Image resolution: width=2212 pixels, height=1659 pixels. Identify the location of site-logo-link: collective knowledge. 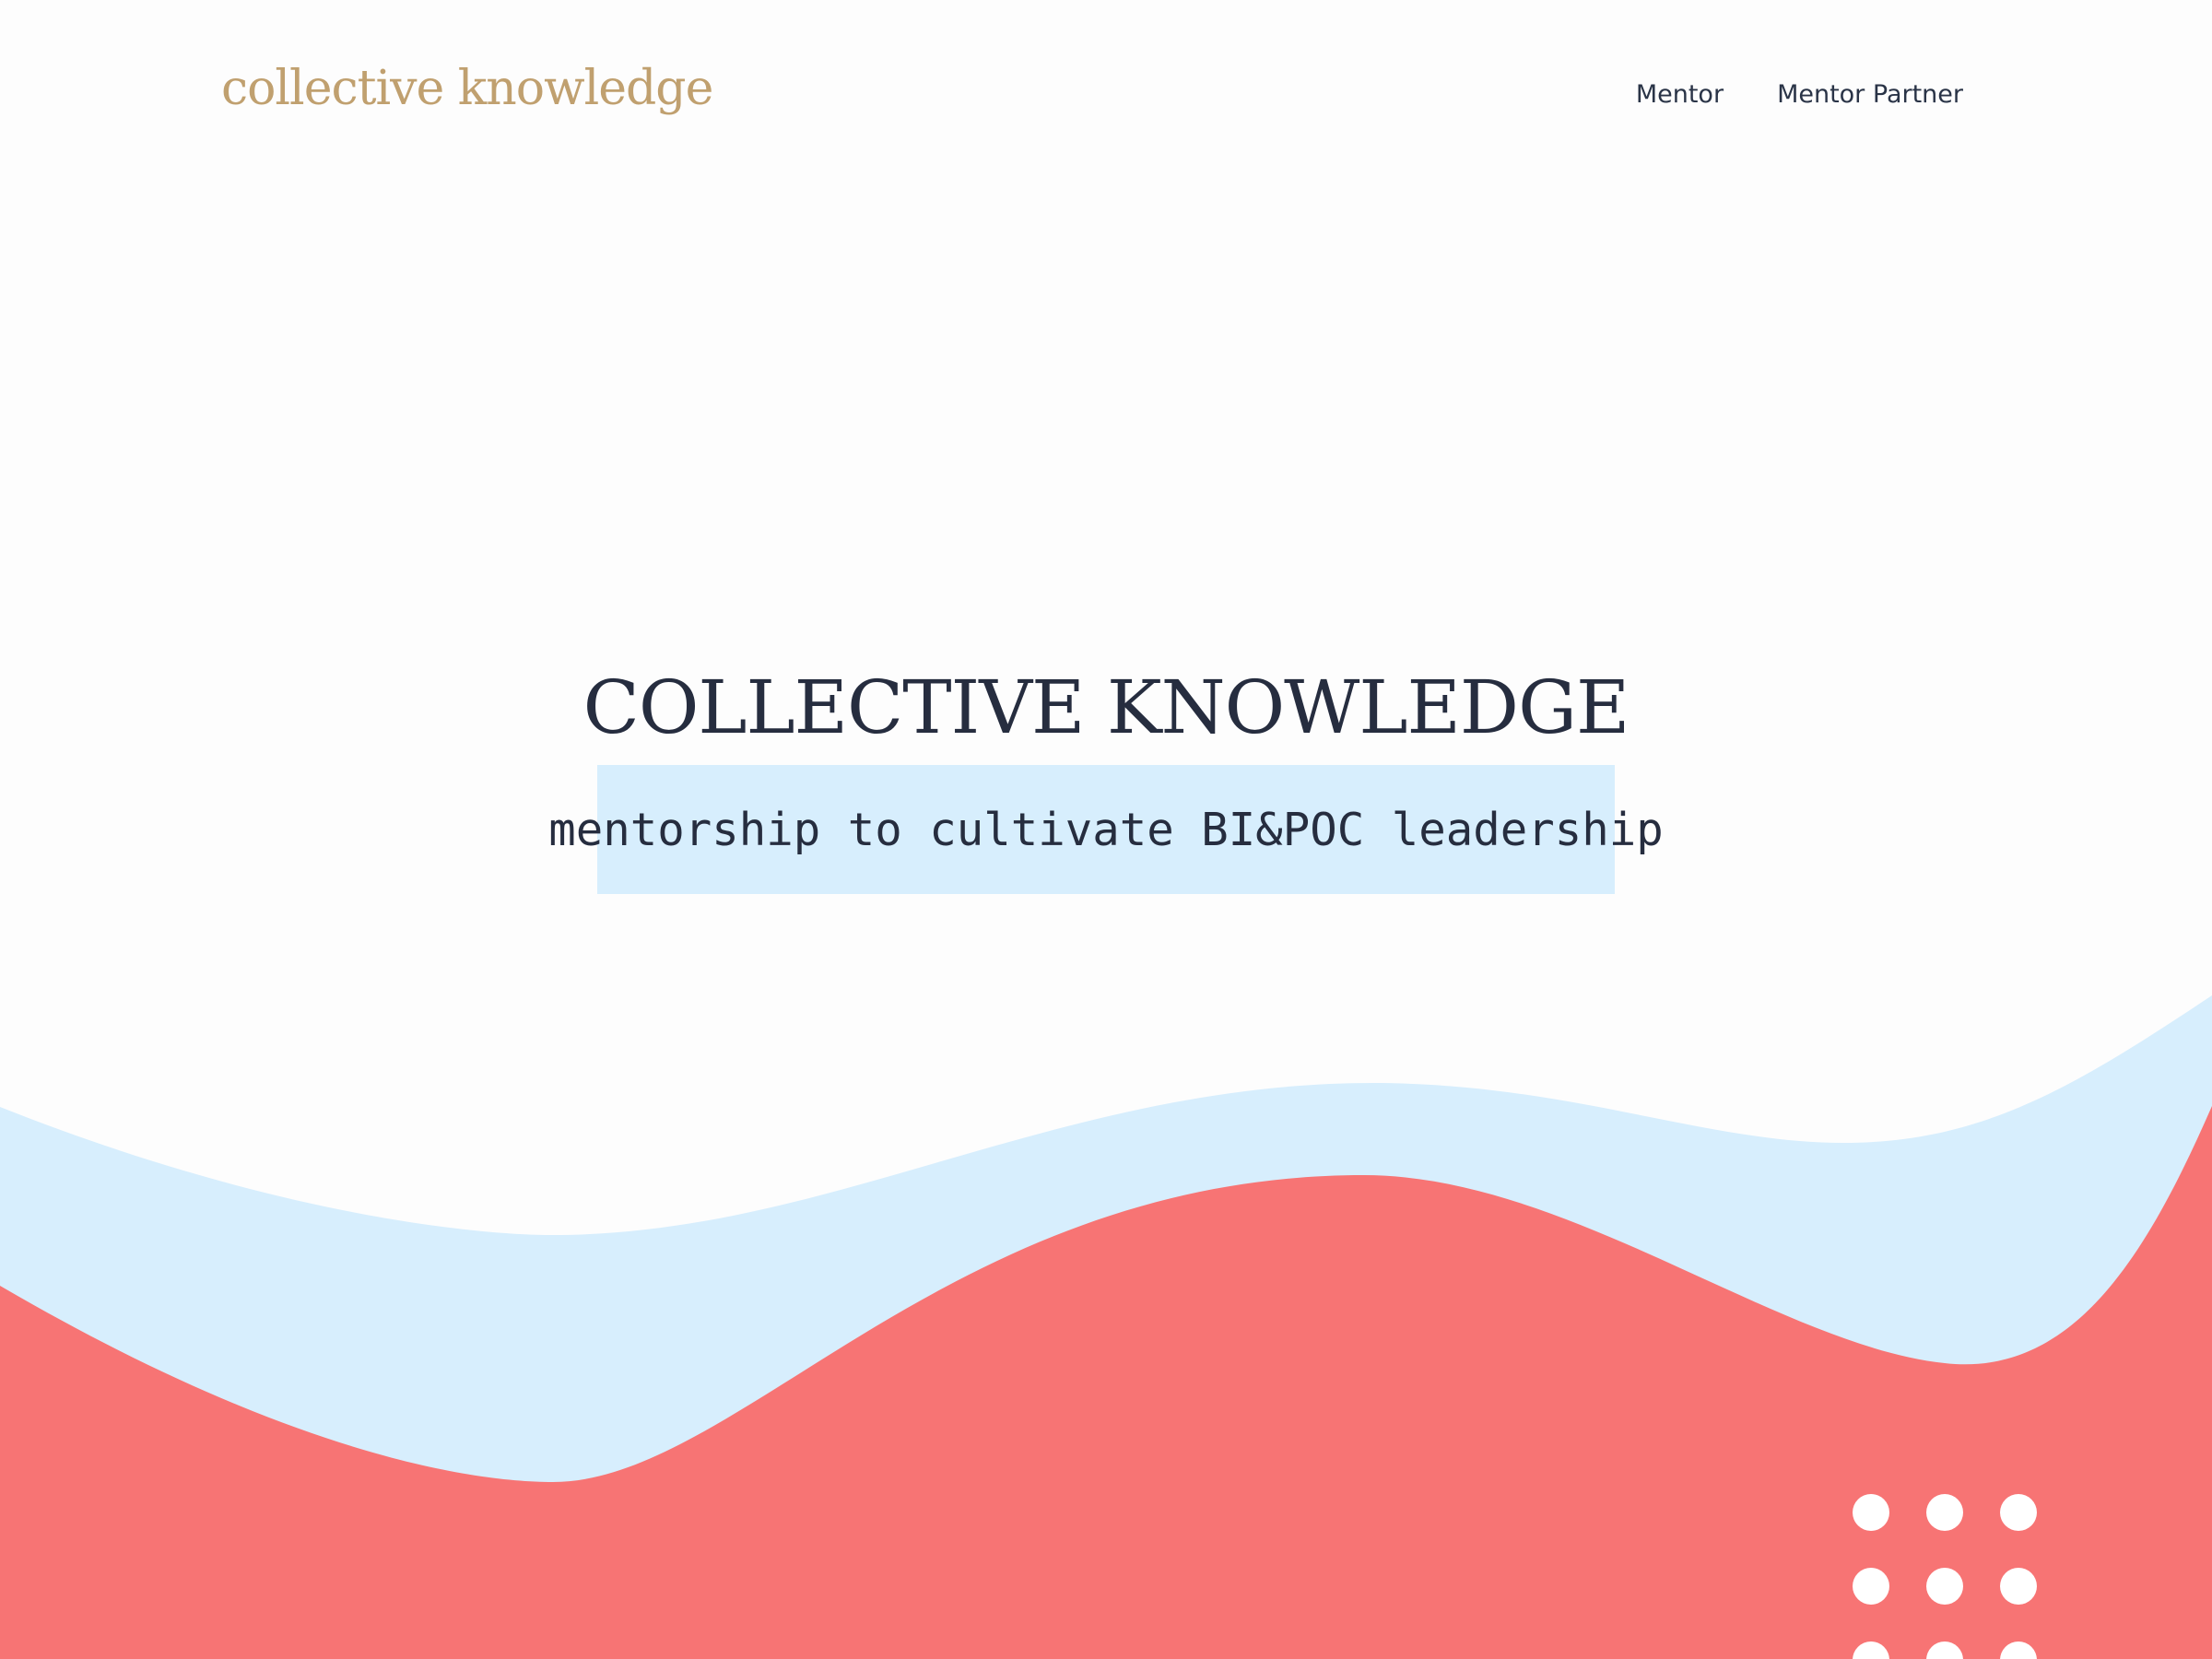
(467, 88).